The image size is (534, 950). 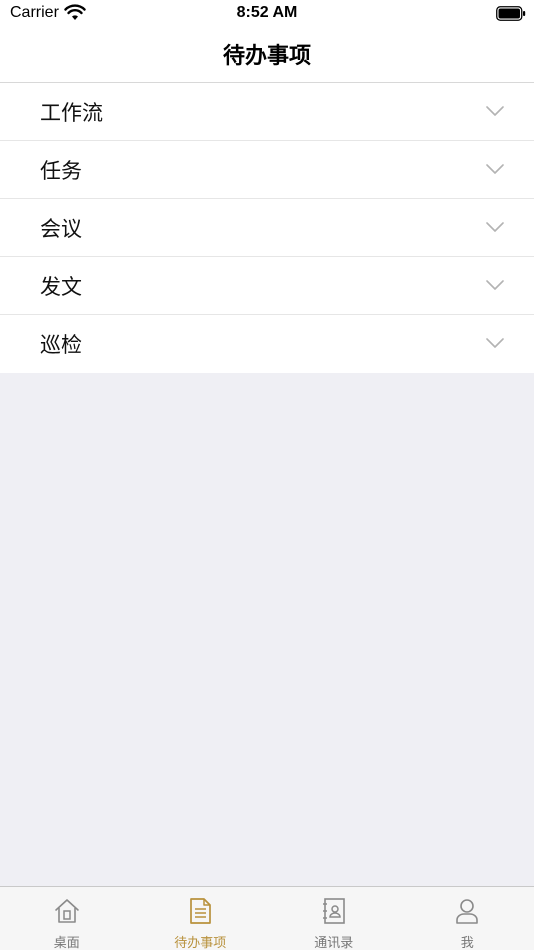 What do you see at coordinates (467, 911) in the screenshot?
I see `person-icon` at bounding box center [467, 911].